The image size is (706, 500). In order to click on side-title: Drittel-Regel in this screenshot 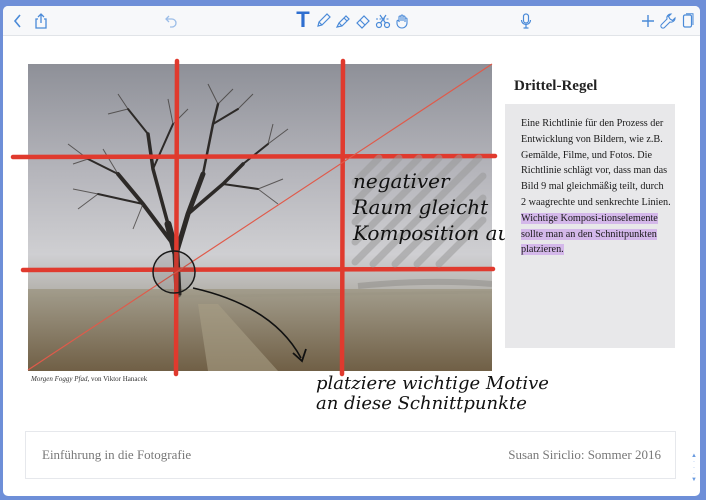, I will do `click(556, 86)`.